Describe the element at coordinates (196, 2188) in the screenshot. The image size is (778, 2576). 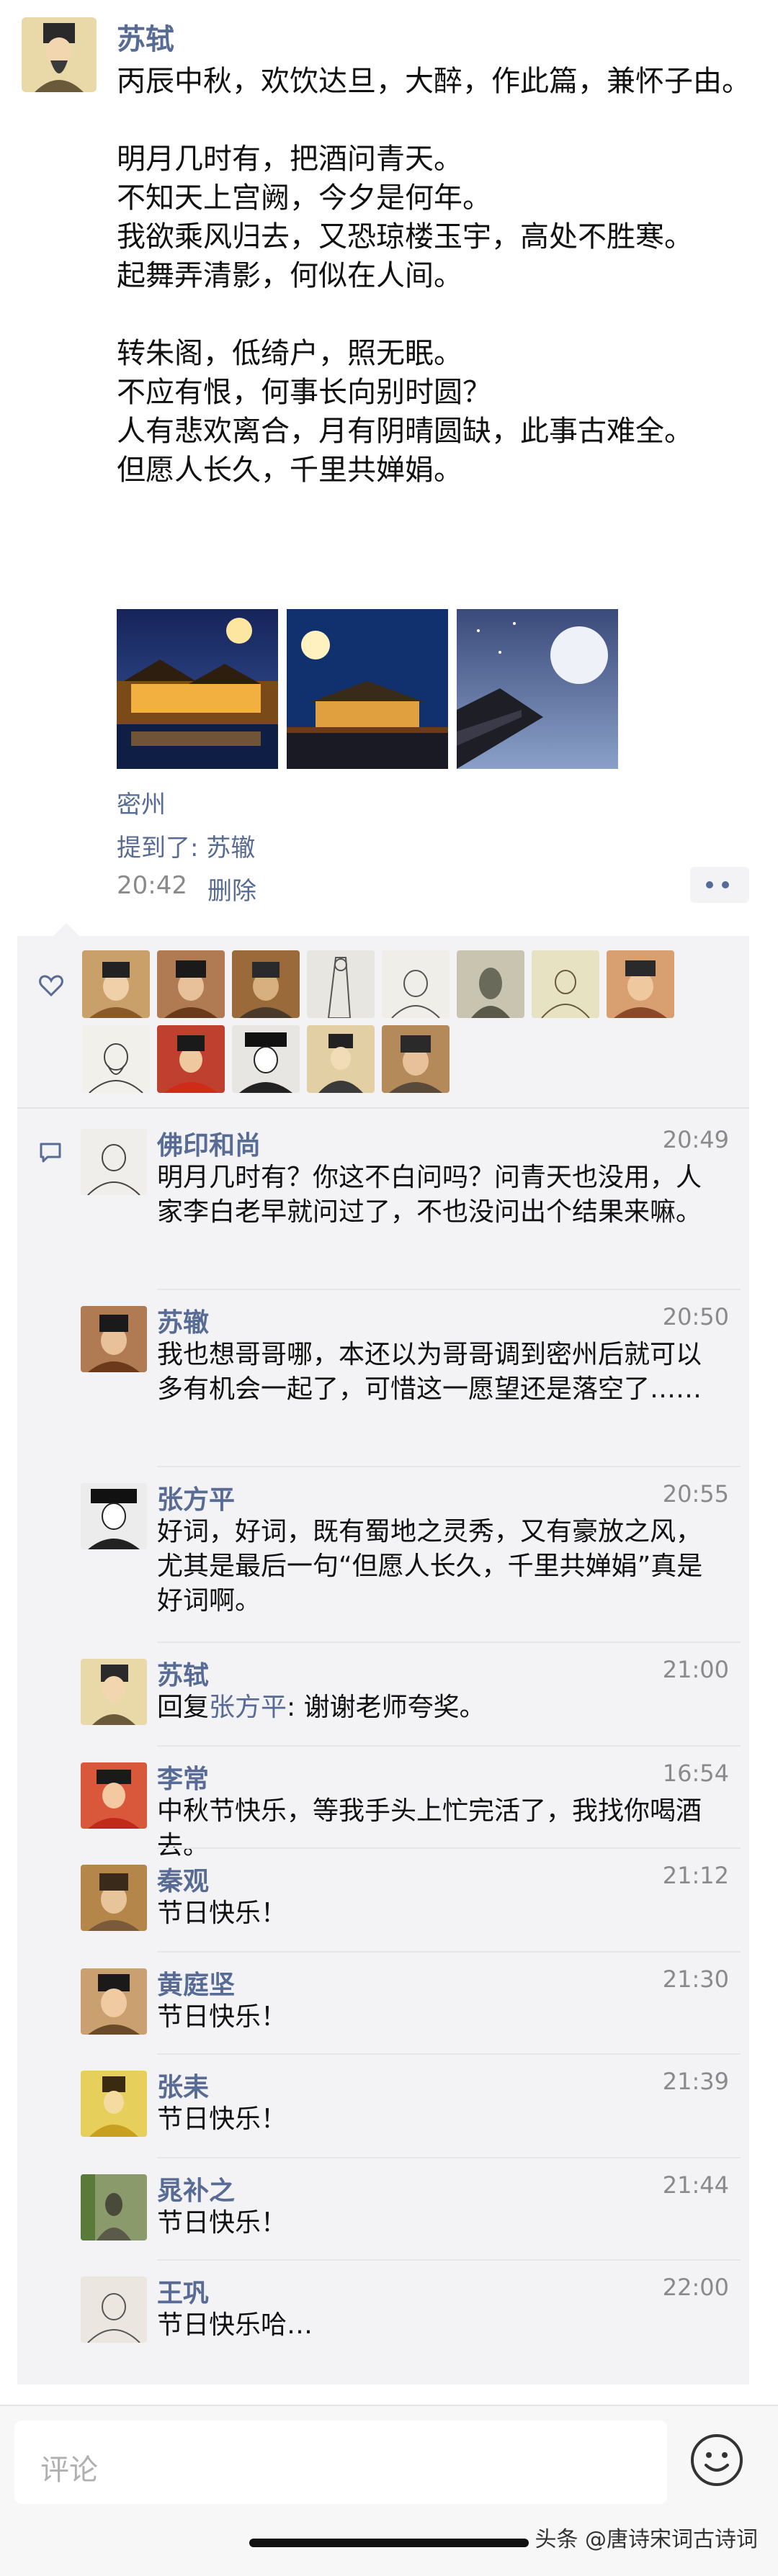
I see `comment-author: 晁补之` at that location.